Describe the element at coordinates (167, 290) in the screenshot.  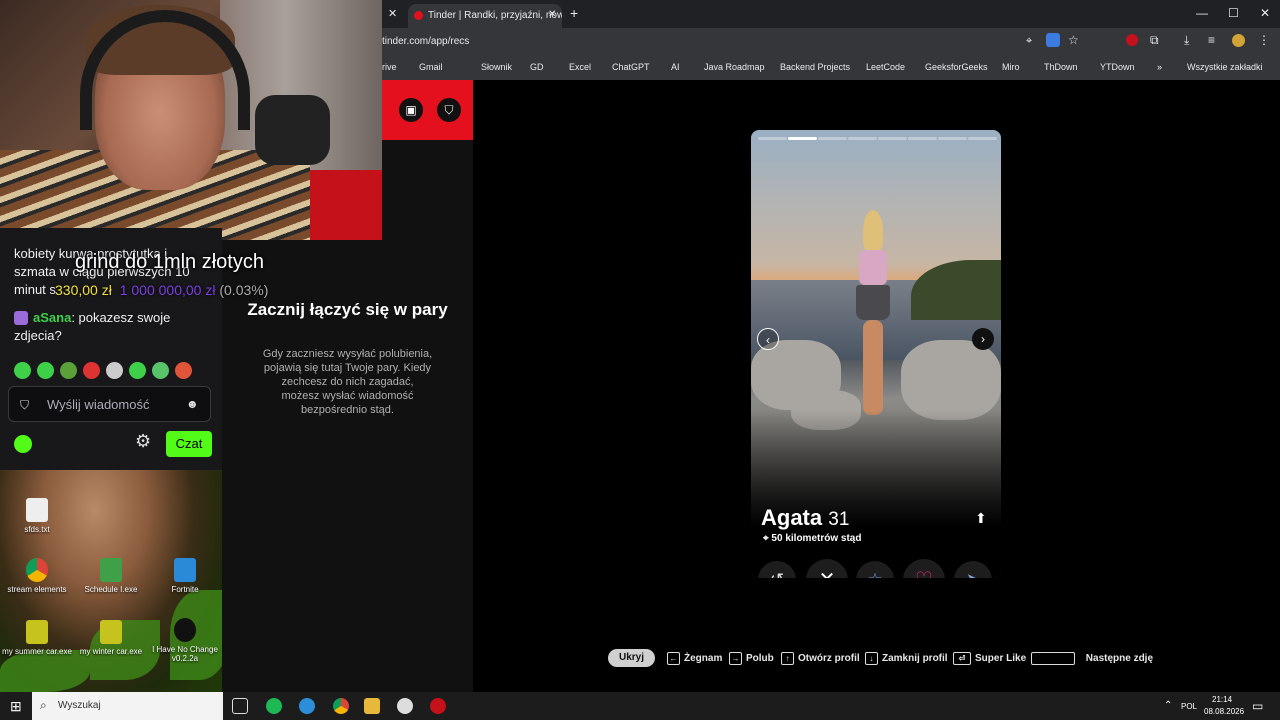
I see `goal-target: 1 000 000,00 zł` at that location.